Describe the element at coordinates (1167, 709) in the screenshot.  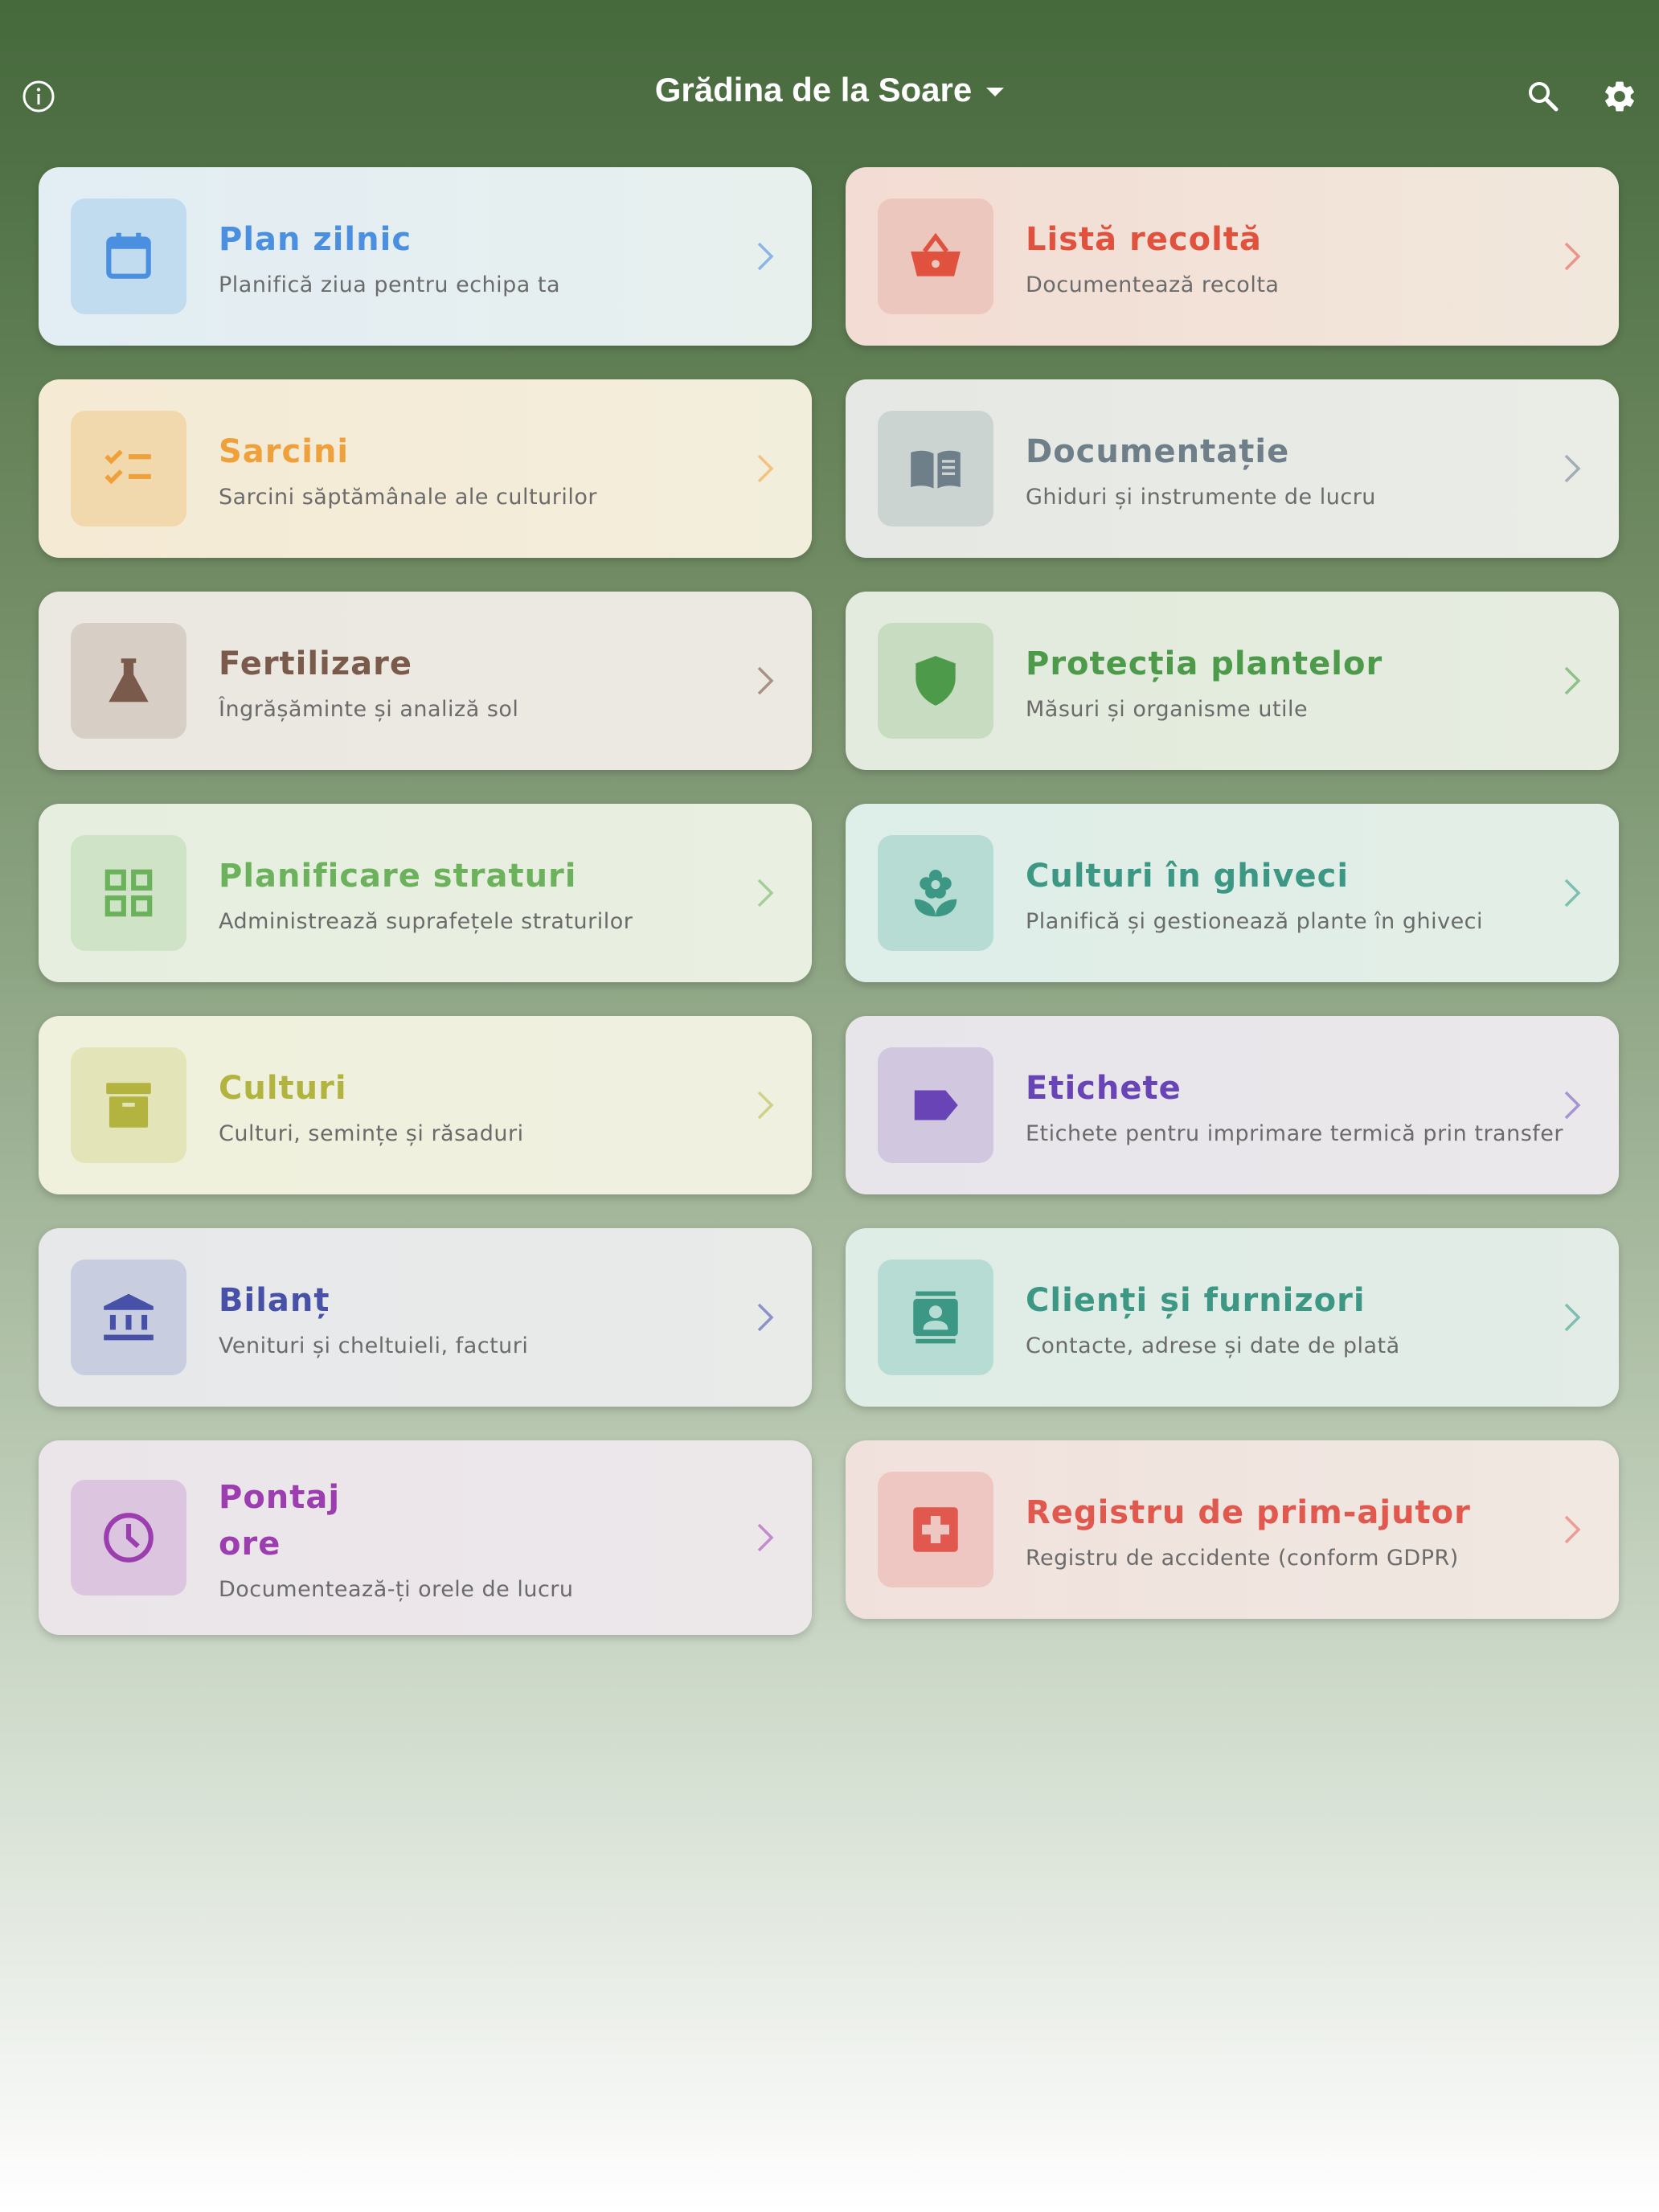
I see `card-subtitle: Măsuri și organisme utile` at that location.